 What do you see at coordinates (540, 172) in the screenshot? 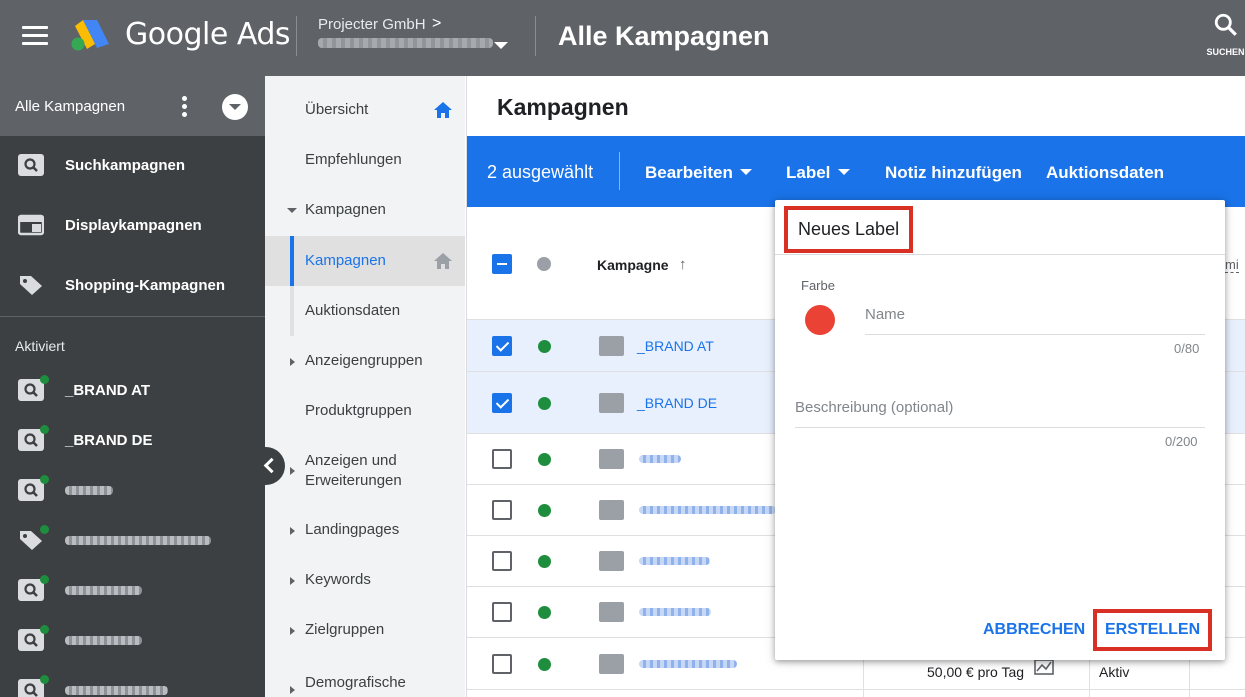
I see `selection-count: 2 ausgewählt` at bounding box center [540, 172].